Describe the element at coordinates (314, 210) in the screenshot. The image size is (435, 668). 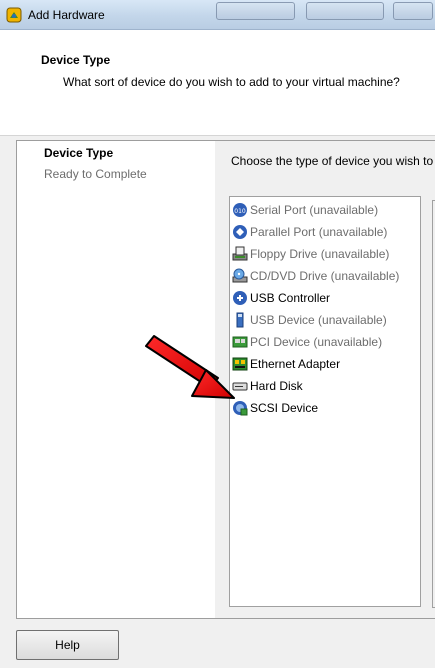
I see `device-label: Serial Port (unavailable)` at that location.